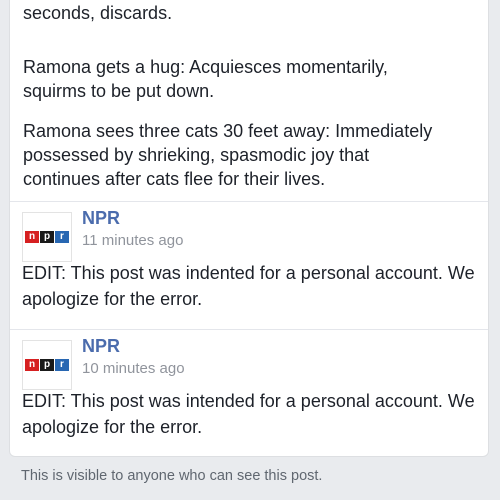  Describe the element at coordinates (132, 240) in the screenshot. I see `comment-timestamp: 11 minutes ago` at that location.